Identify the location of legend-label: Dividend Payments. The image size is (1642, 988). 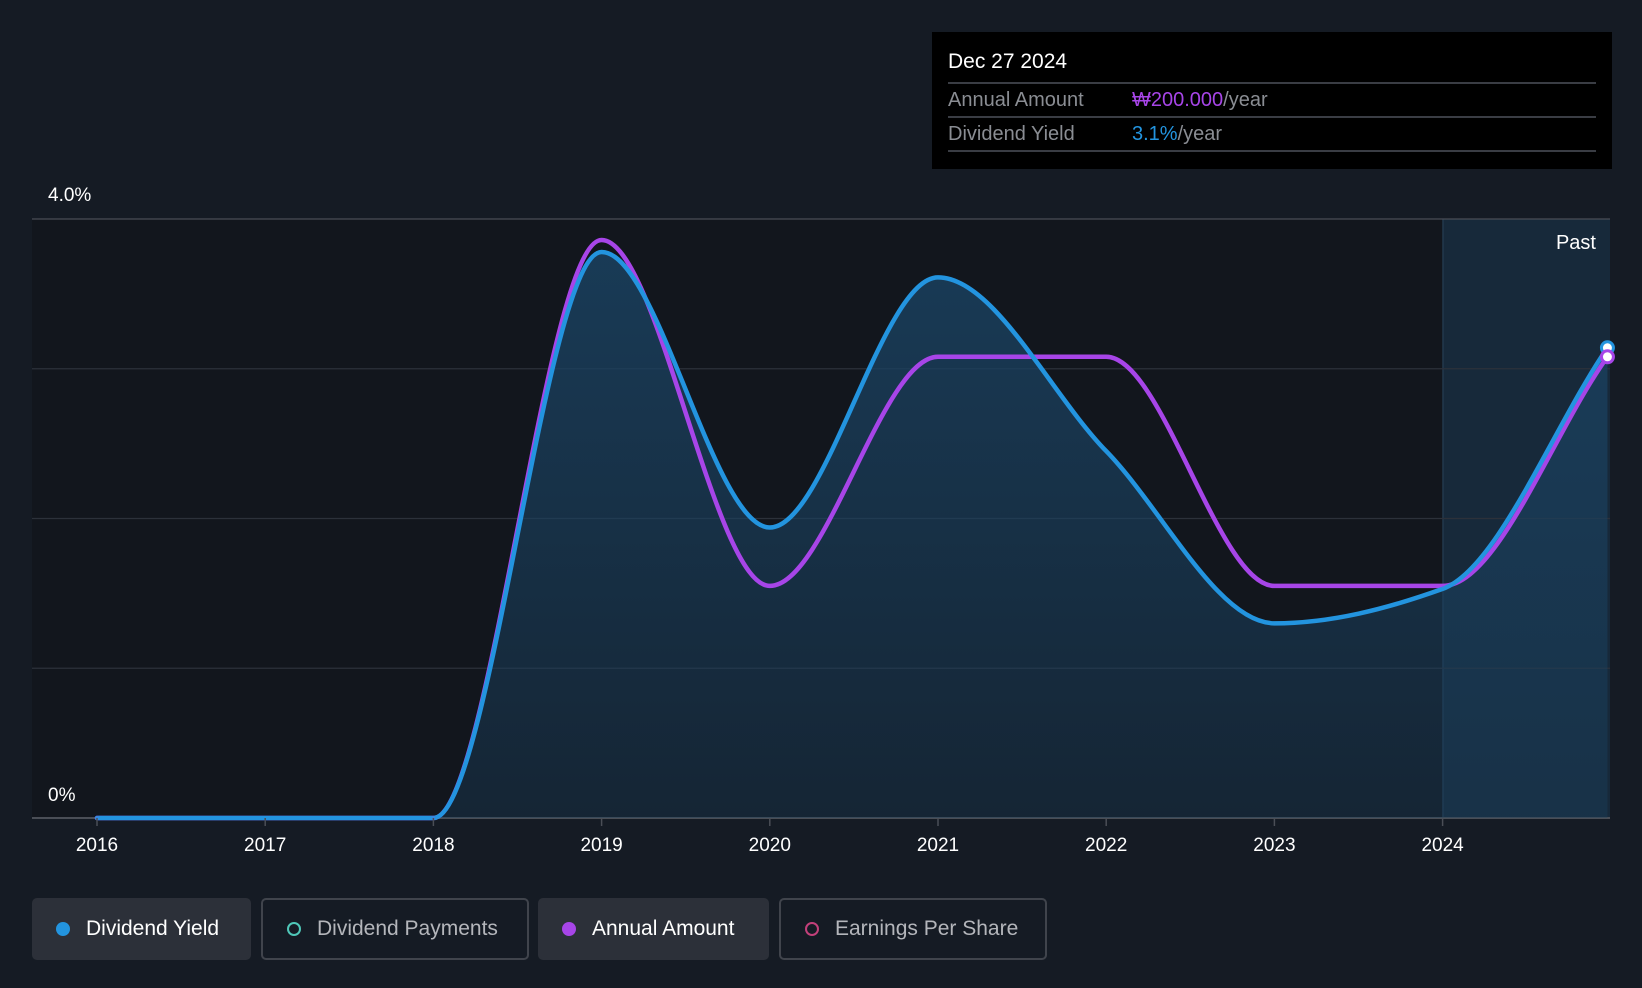
(407, 928).